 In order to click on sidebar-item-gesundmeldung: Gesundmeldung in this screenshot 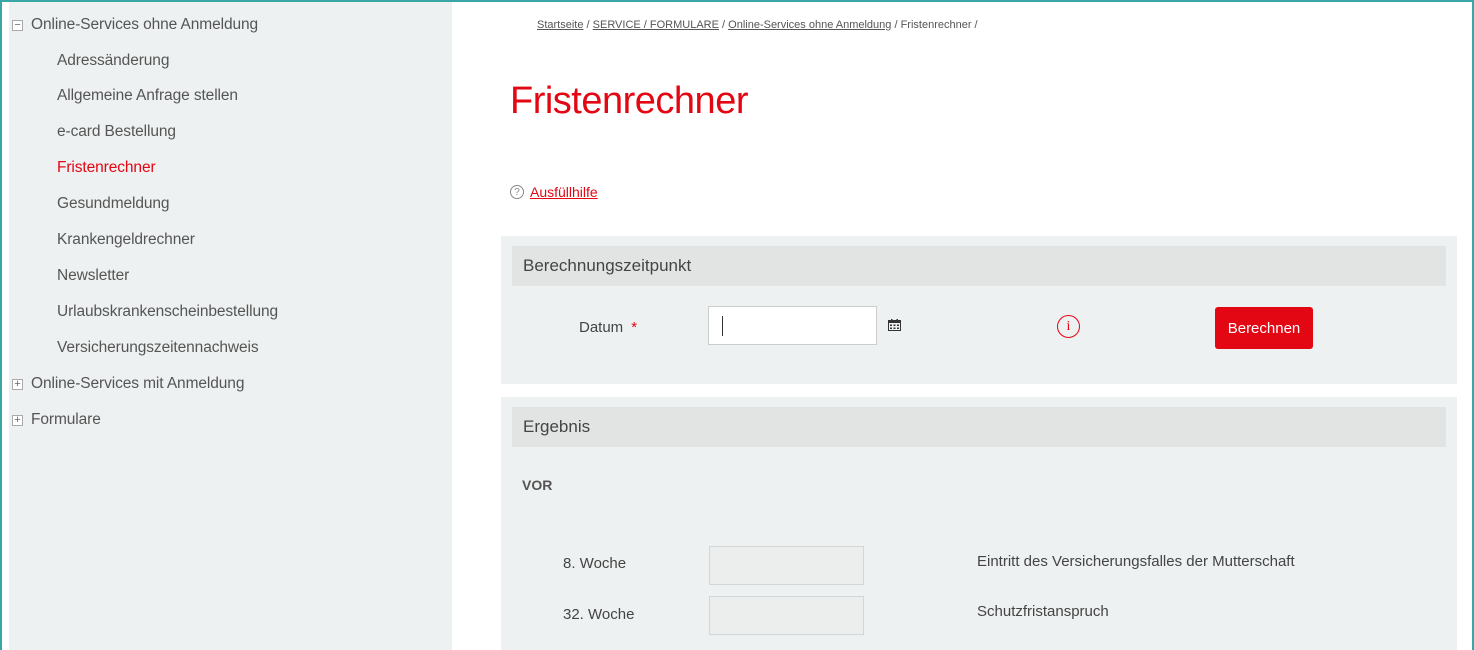, I will do `click(113, 204)`.